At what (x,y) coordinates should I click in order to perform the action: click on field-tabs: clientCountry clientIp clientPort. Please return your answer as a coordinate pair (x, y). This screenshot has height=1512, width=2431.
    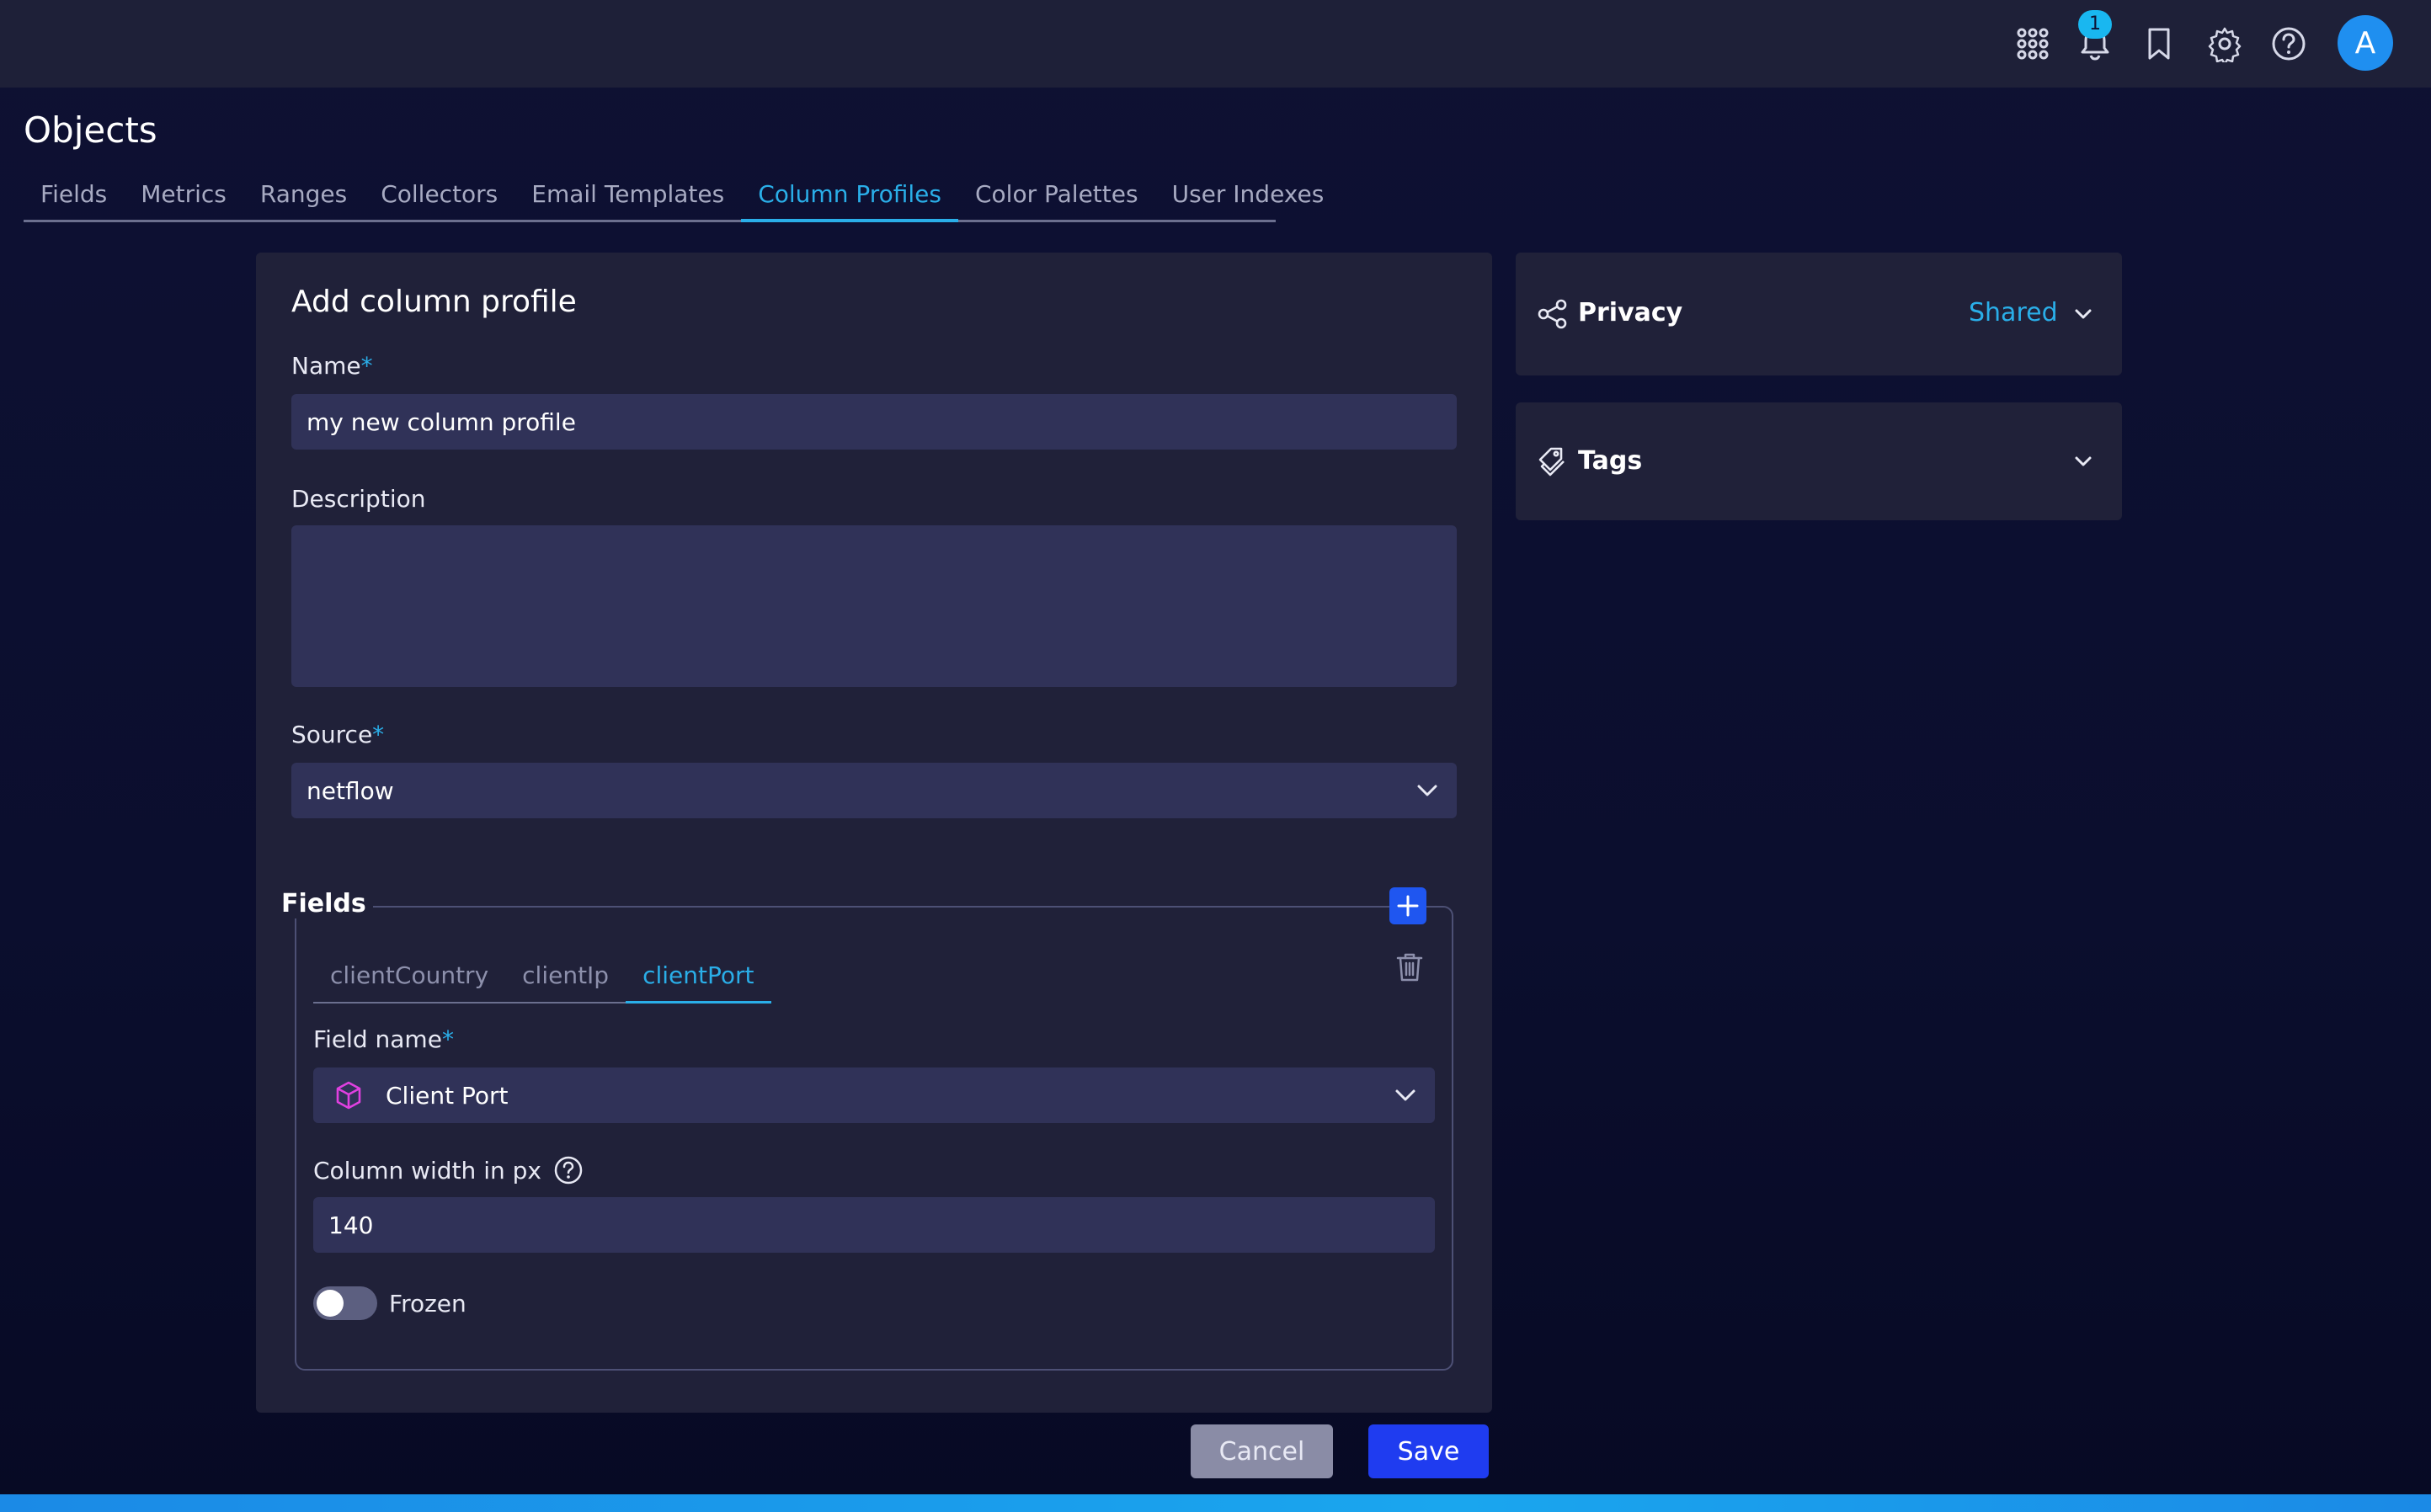
    Looking at the image, I should click on (542, 981).